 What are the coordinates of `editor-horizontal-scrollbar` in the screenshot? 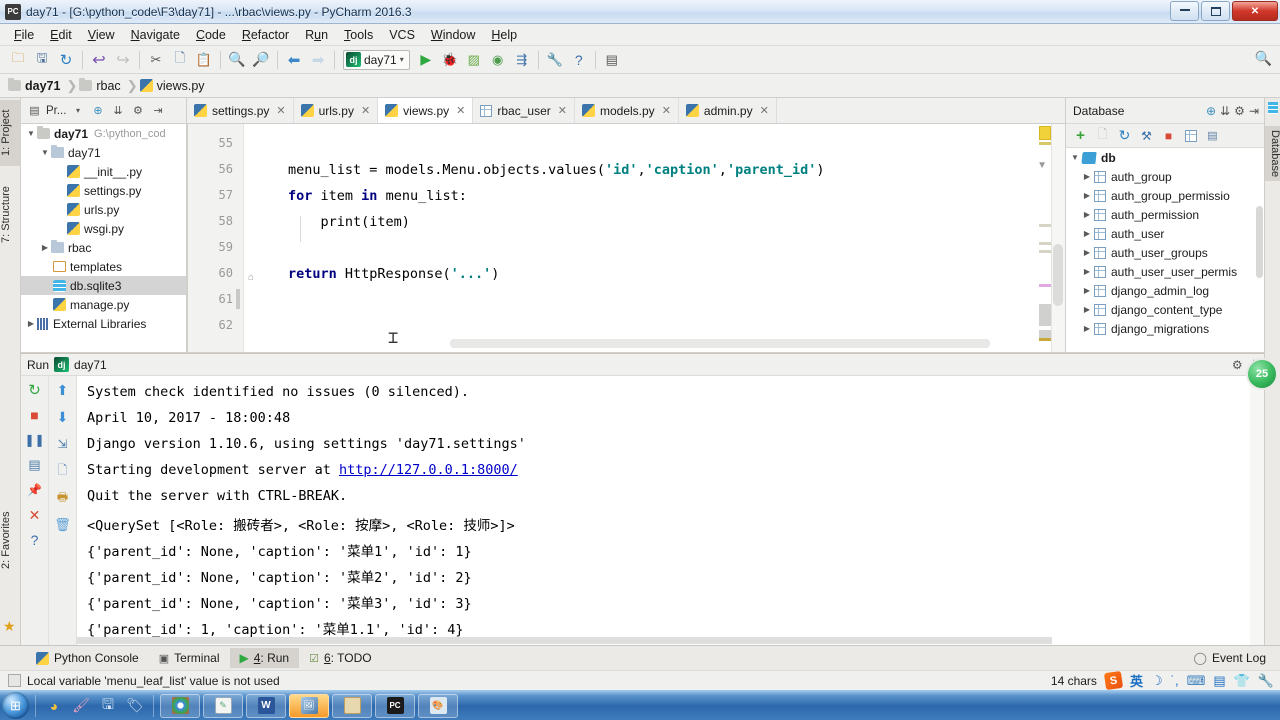 It's located at (720, 343).